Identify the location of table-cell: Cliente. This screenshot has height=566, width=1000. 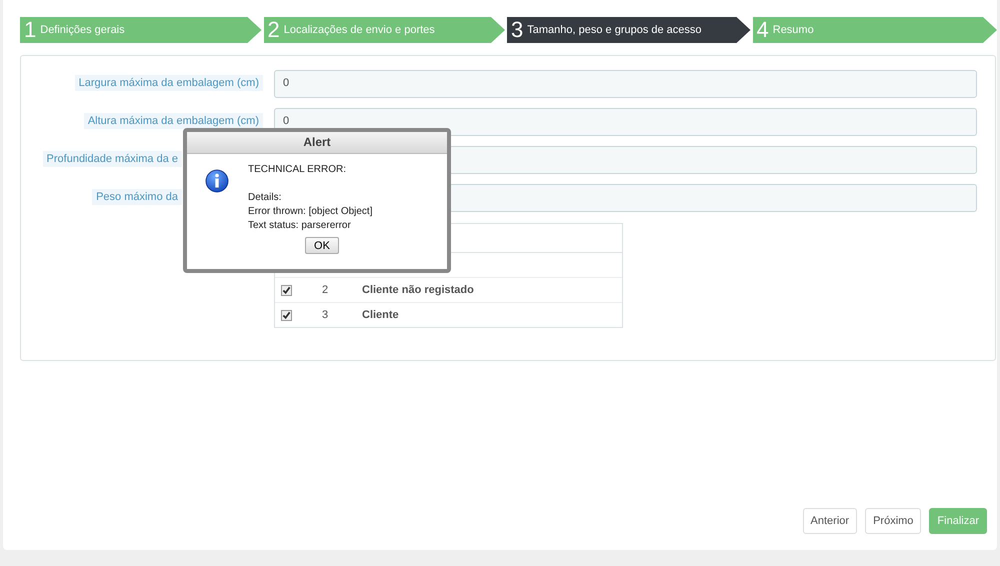
(380, 315).